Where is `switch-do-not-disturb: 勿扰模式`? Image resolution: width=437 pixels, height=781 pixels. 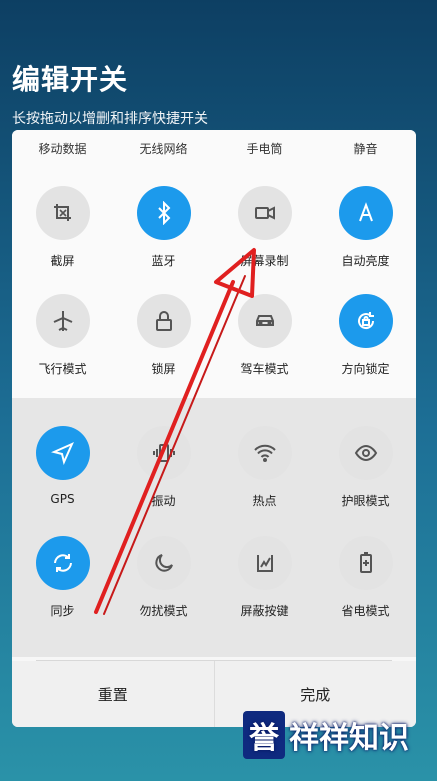
switch-do-not-disturb: 勿扰模式 is located at coordinates (163, 577).